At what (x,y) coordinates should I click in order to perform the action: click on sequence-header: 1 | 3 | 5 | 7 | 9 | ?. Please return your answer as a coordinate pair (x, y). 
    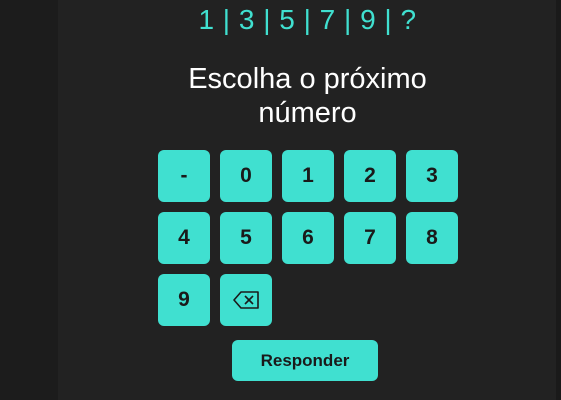
    Looking at the image, I should click on (280, 20).